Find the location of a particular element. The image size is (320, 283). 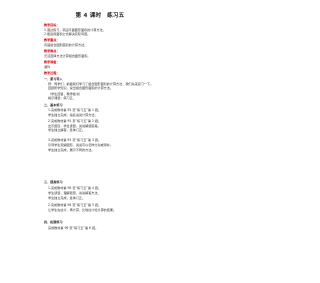

section-heading: 四、拓展练习 is located at coordinates (53, 222).